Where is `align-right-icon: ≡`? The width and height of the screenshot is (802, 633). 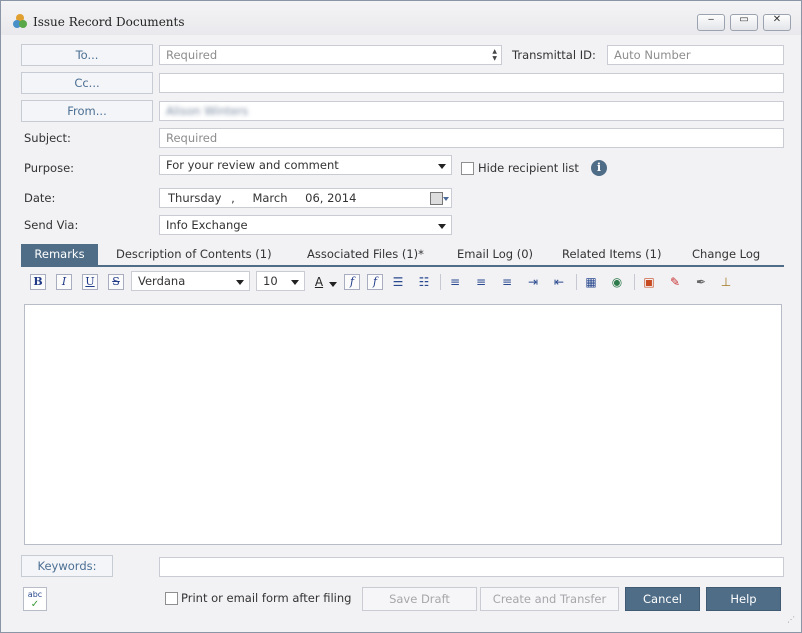
align-right-icon: ≡ is located at coordinates (507, 282).